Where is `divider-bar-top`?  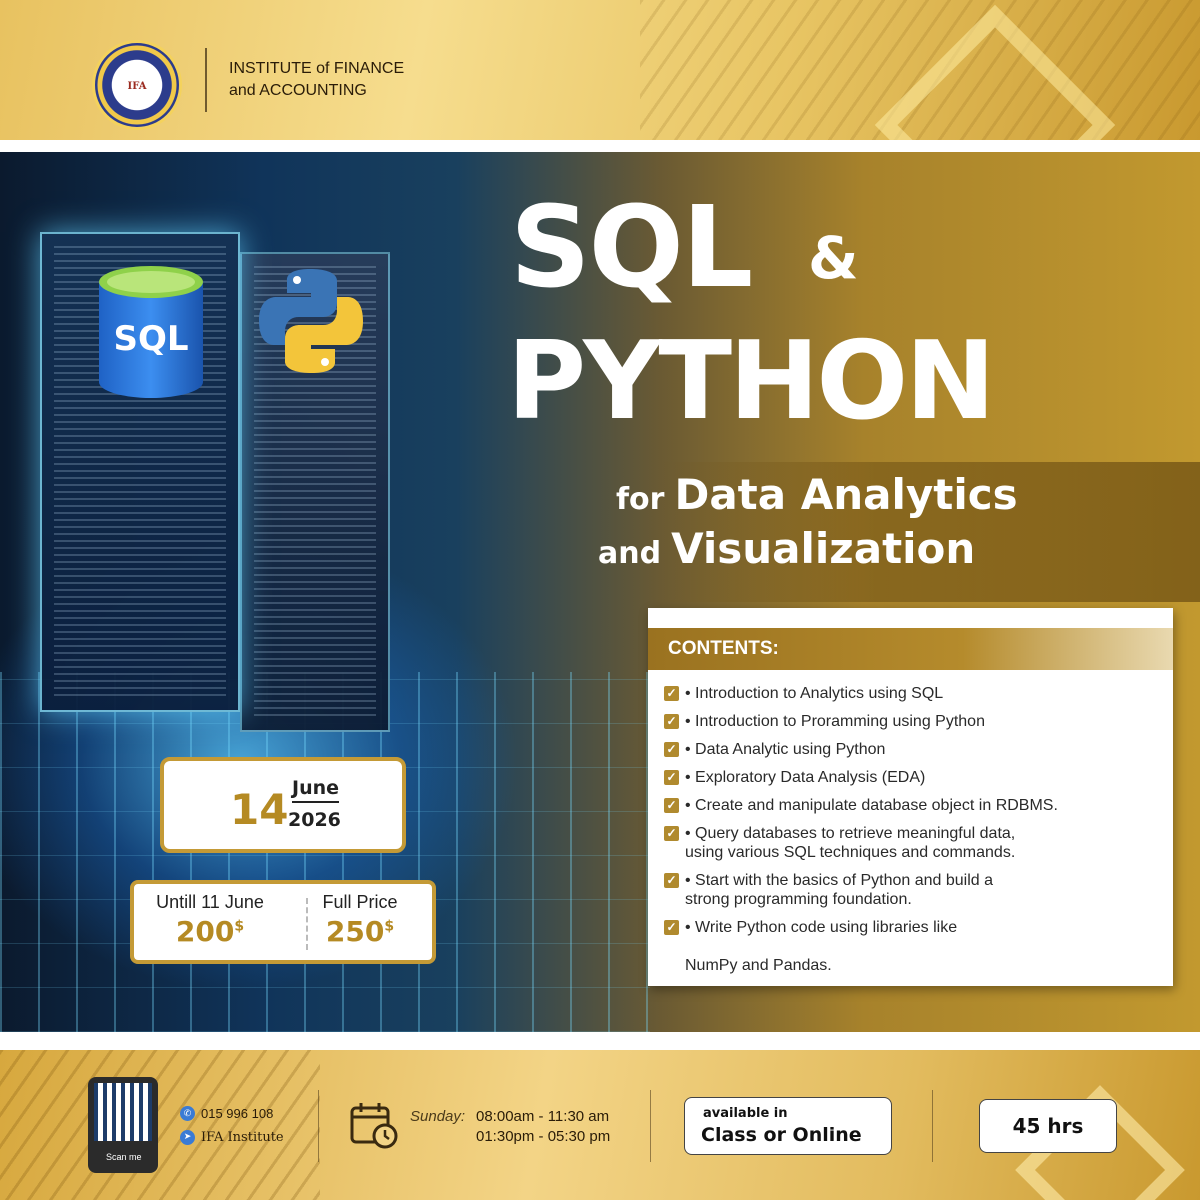
divider-bar-top is located at coordinates (600, 146).